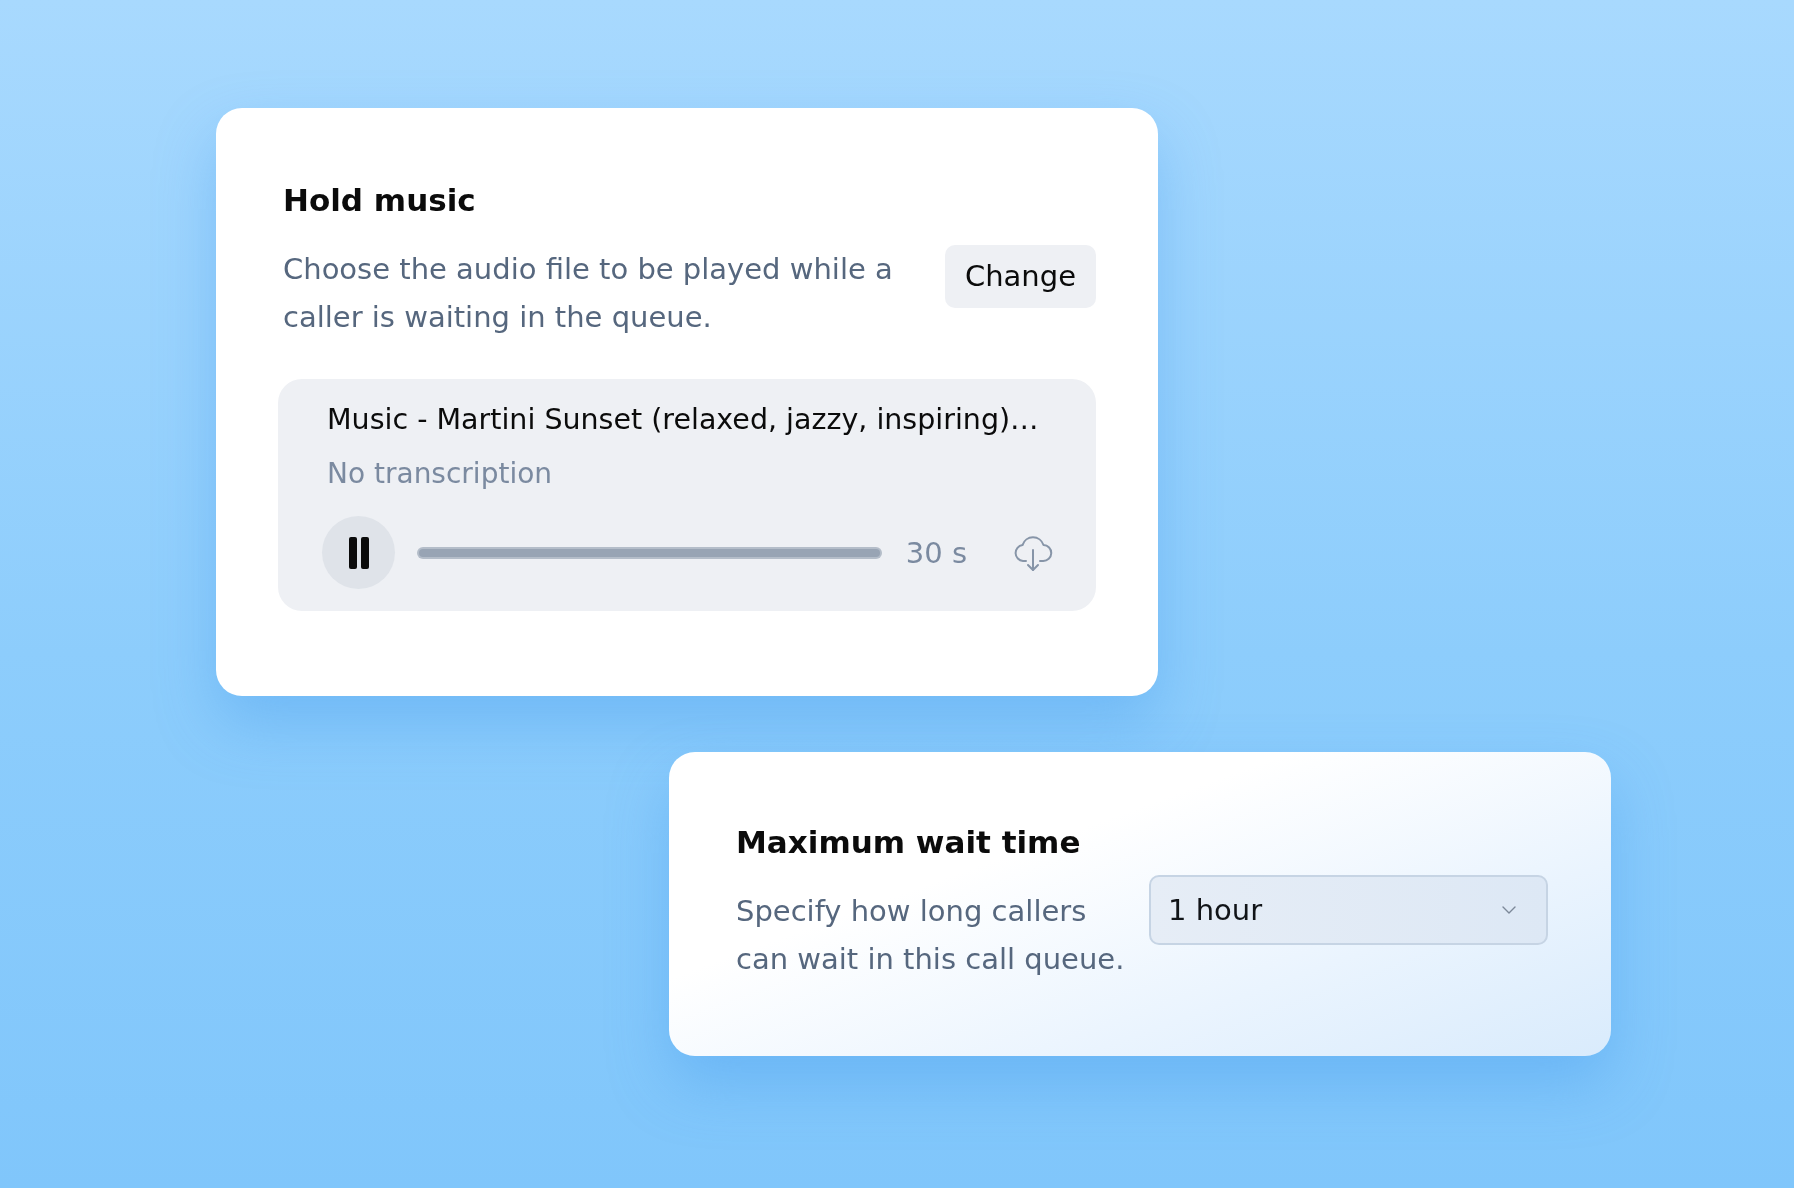 This screenshot has width=1794, height=1188. What do you see at coordinates (1509, 910) in the screenshot?
I see `chevron-down-icon` at bounding box center [1509, 910].